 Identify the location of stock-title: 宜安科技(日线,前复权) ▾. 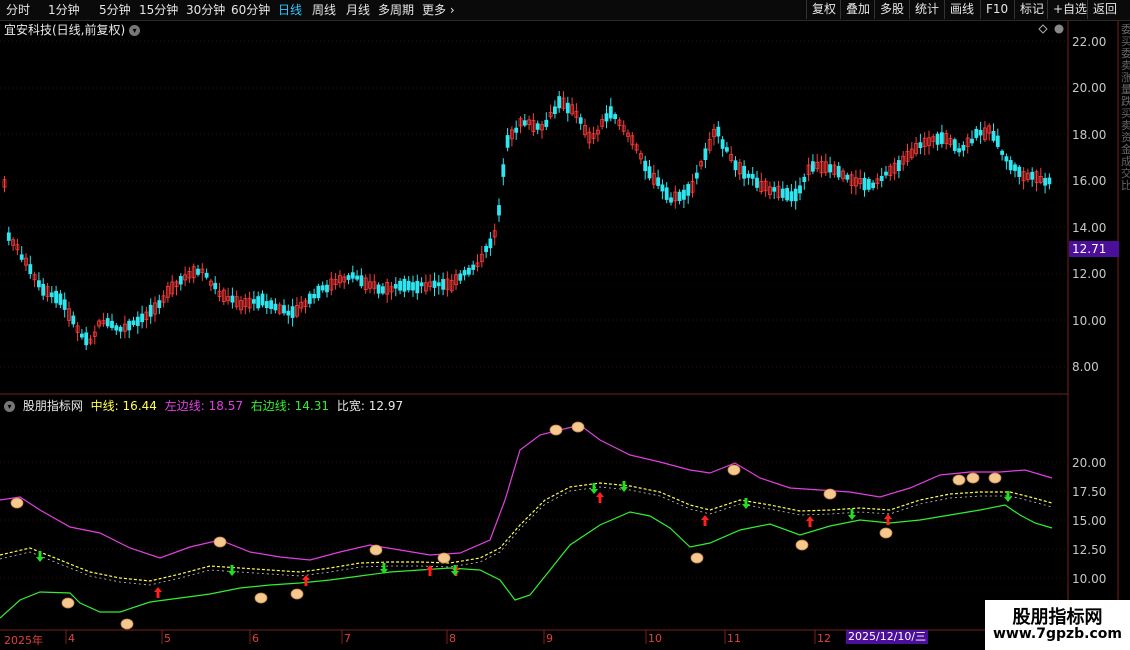
(72, 29).